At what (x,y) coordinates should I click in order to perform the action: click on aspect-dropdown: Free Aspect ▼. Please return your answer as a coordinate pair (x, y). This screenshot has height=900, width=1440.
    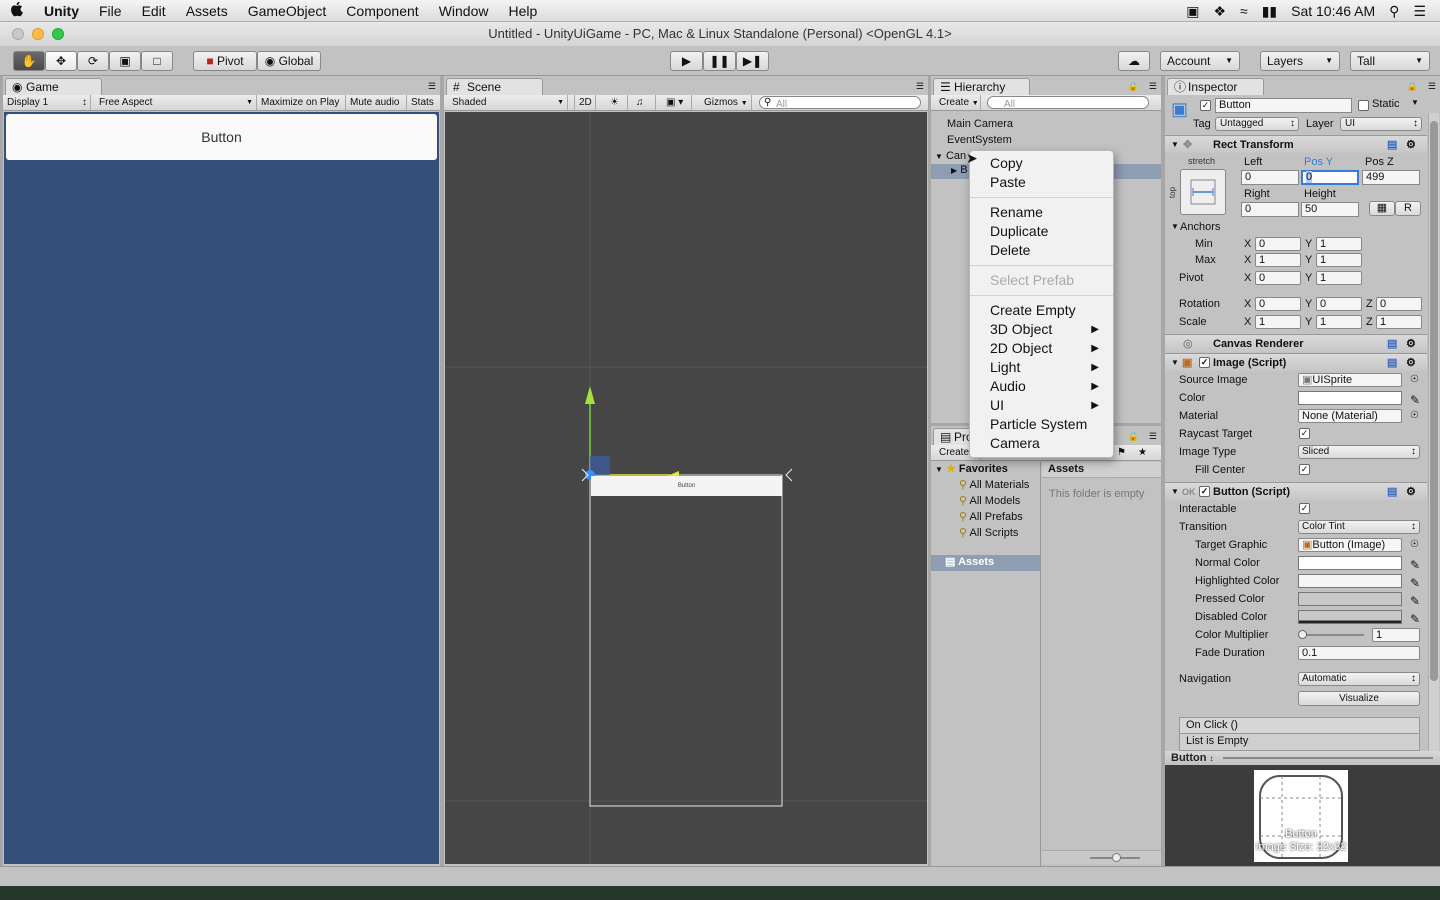
    Looking at the image, I should click on (176, 102).